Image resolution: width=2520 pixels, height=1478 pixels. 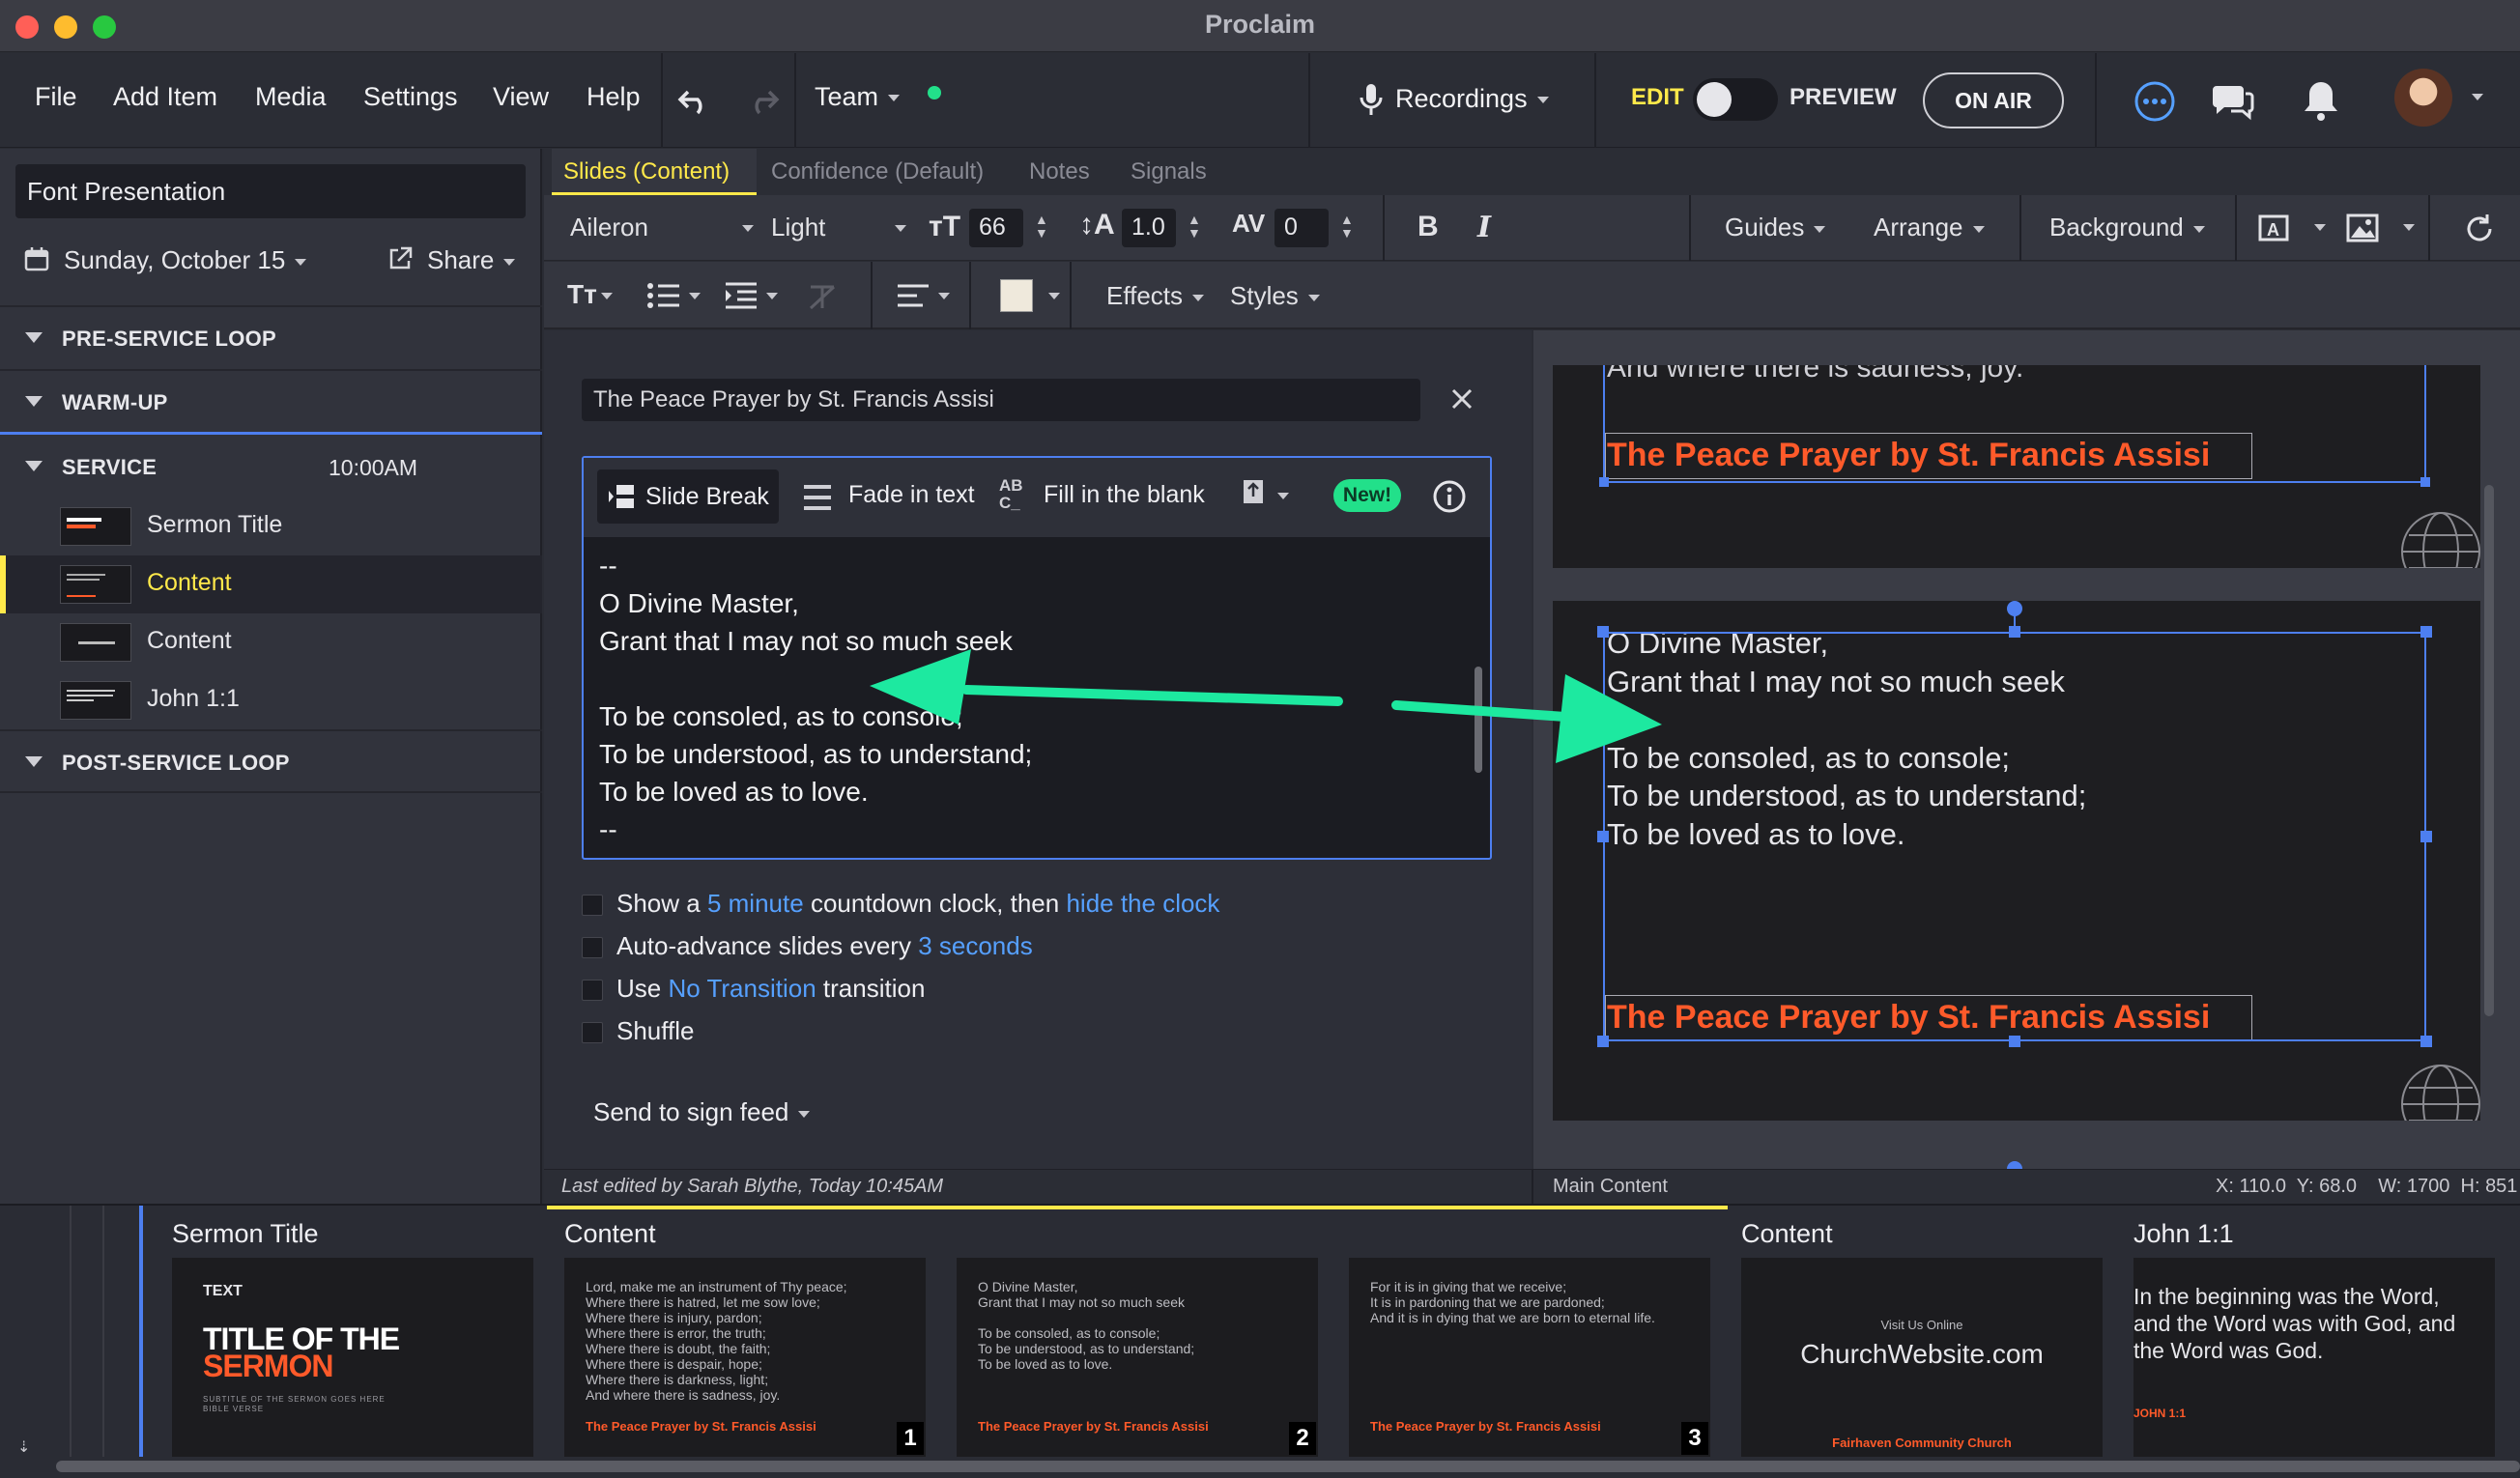 I want to click on clear-format-icon, so click(x=822, y=297).